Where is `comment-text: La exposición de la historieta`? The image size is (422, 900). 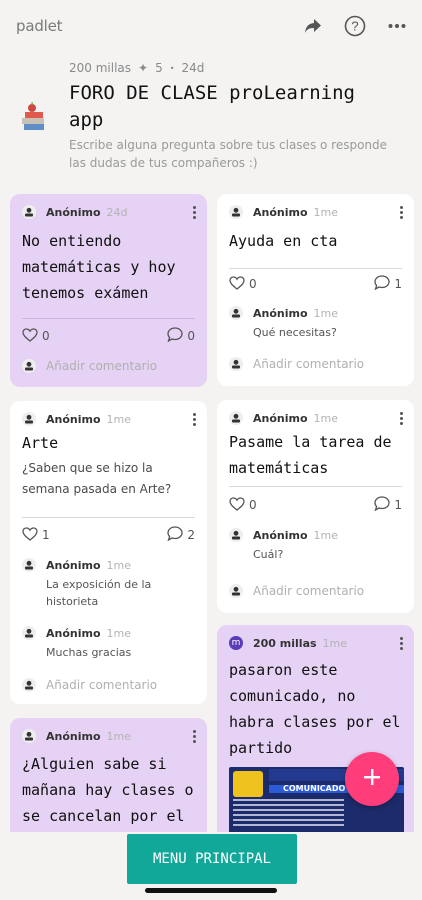
comment-text: La exposición de la historieta is located at coordinates (99, 593).